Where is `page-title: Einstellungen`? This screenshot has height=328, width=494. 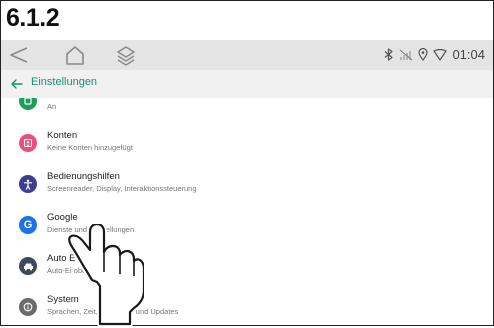
page-title: Einstellungen is located at coordinates (64, 82).